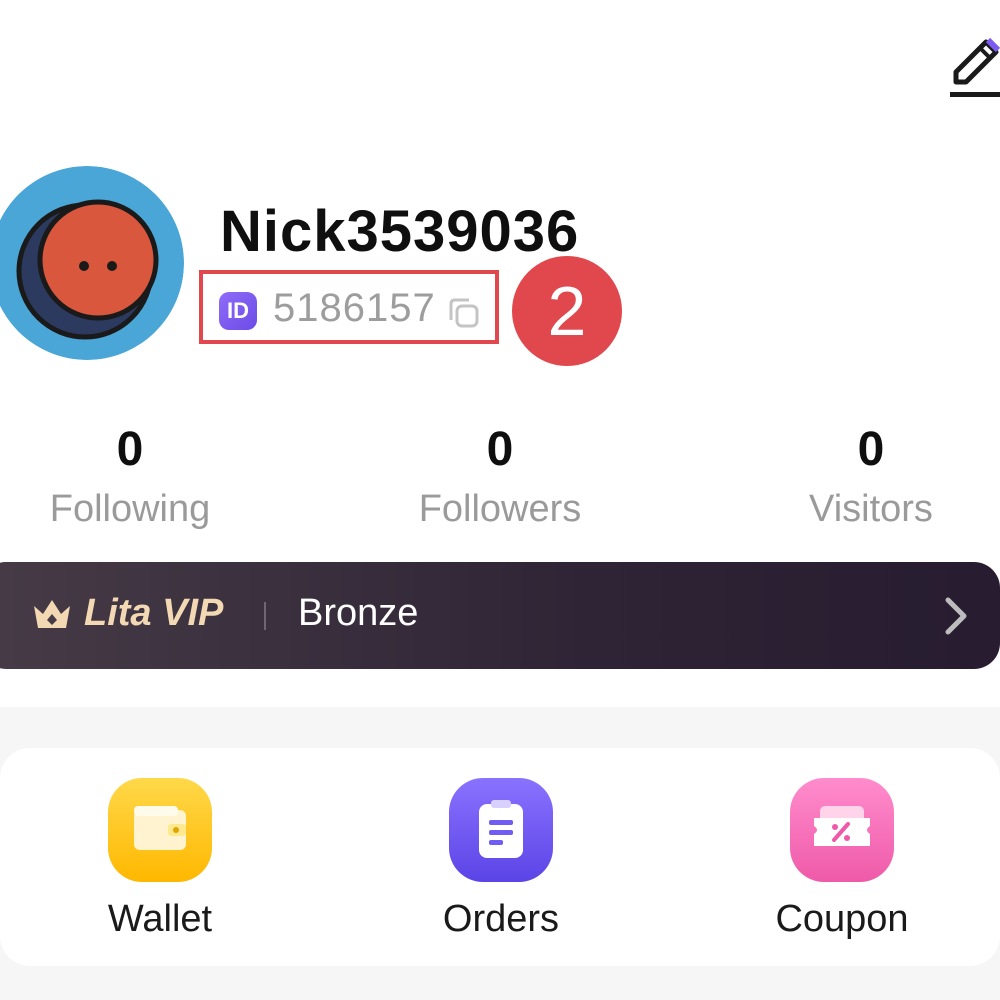 The image size is (1000, 1000). Describe the element at coordinates (354, 308) in the screenshot. I see `user-id-value: 5186157` at that location.